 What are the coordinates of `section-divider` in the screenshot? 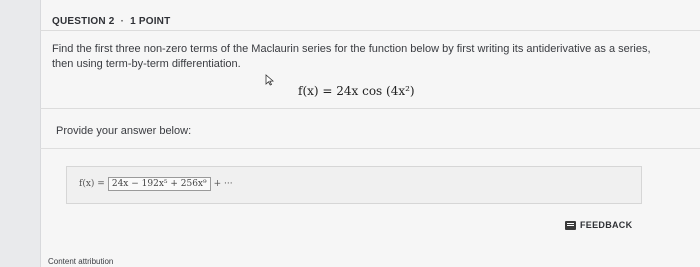 It's located at (370, 108).